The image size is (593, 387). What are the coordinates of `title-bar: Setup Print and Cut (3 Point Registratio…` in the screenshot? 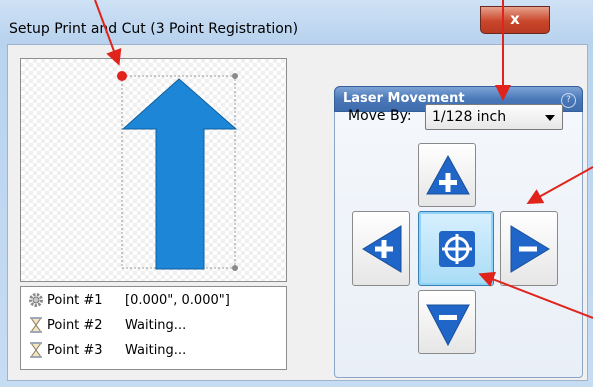 It's located at (296, 22).